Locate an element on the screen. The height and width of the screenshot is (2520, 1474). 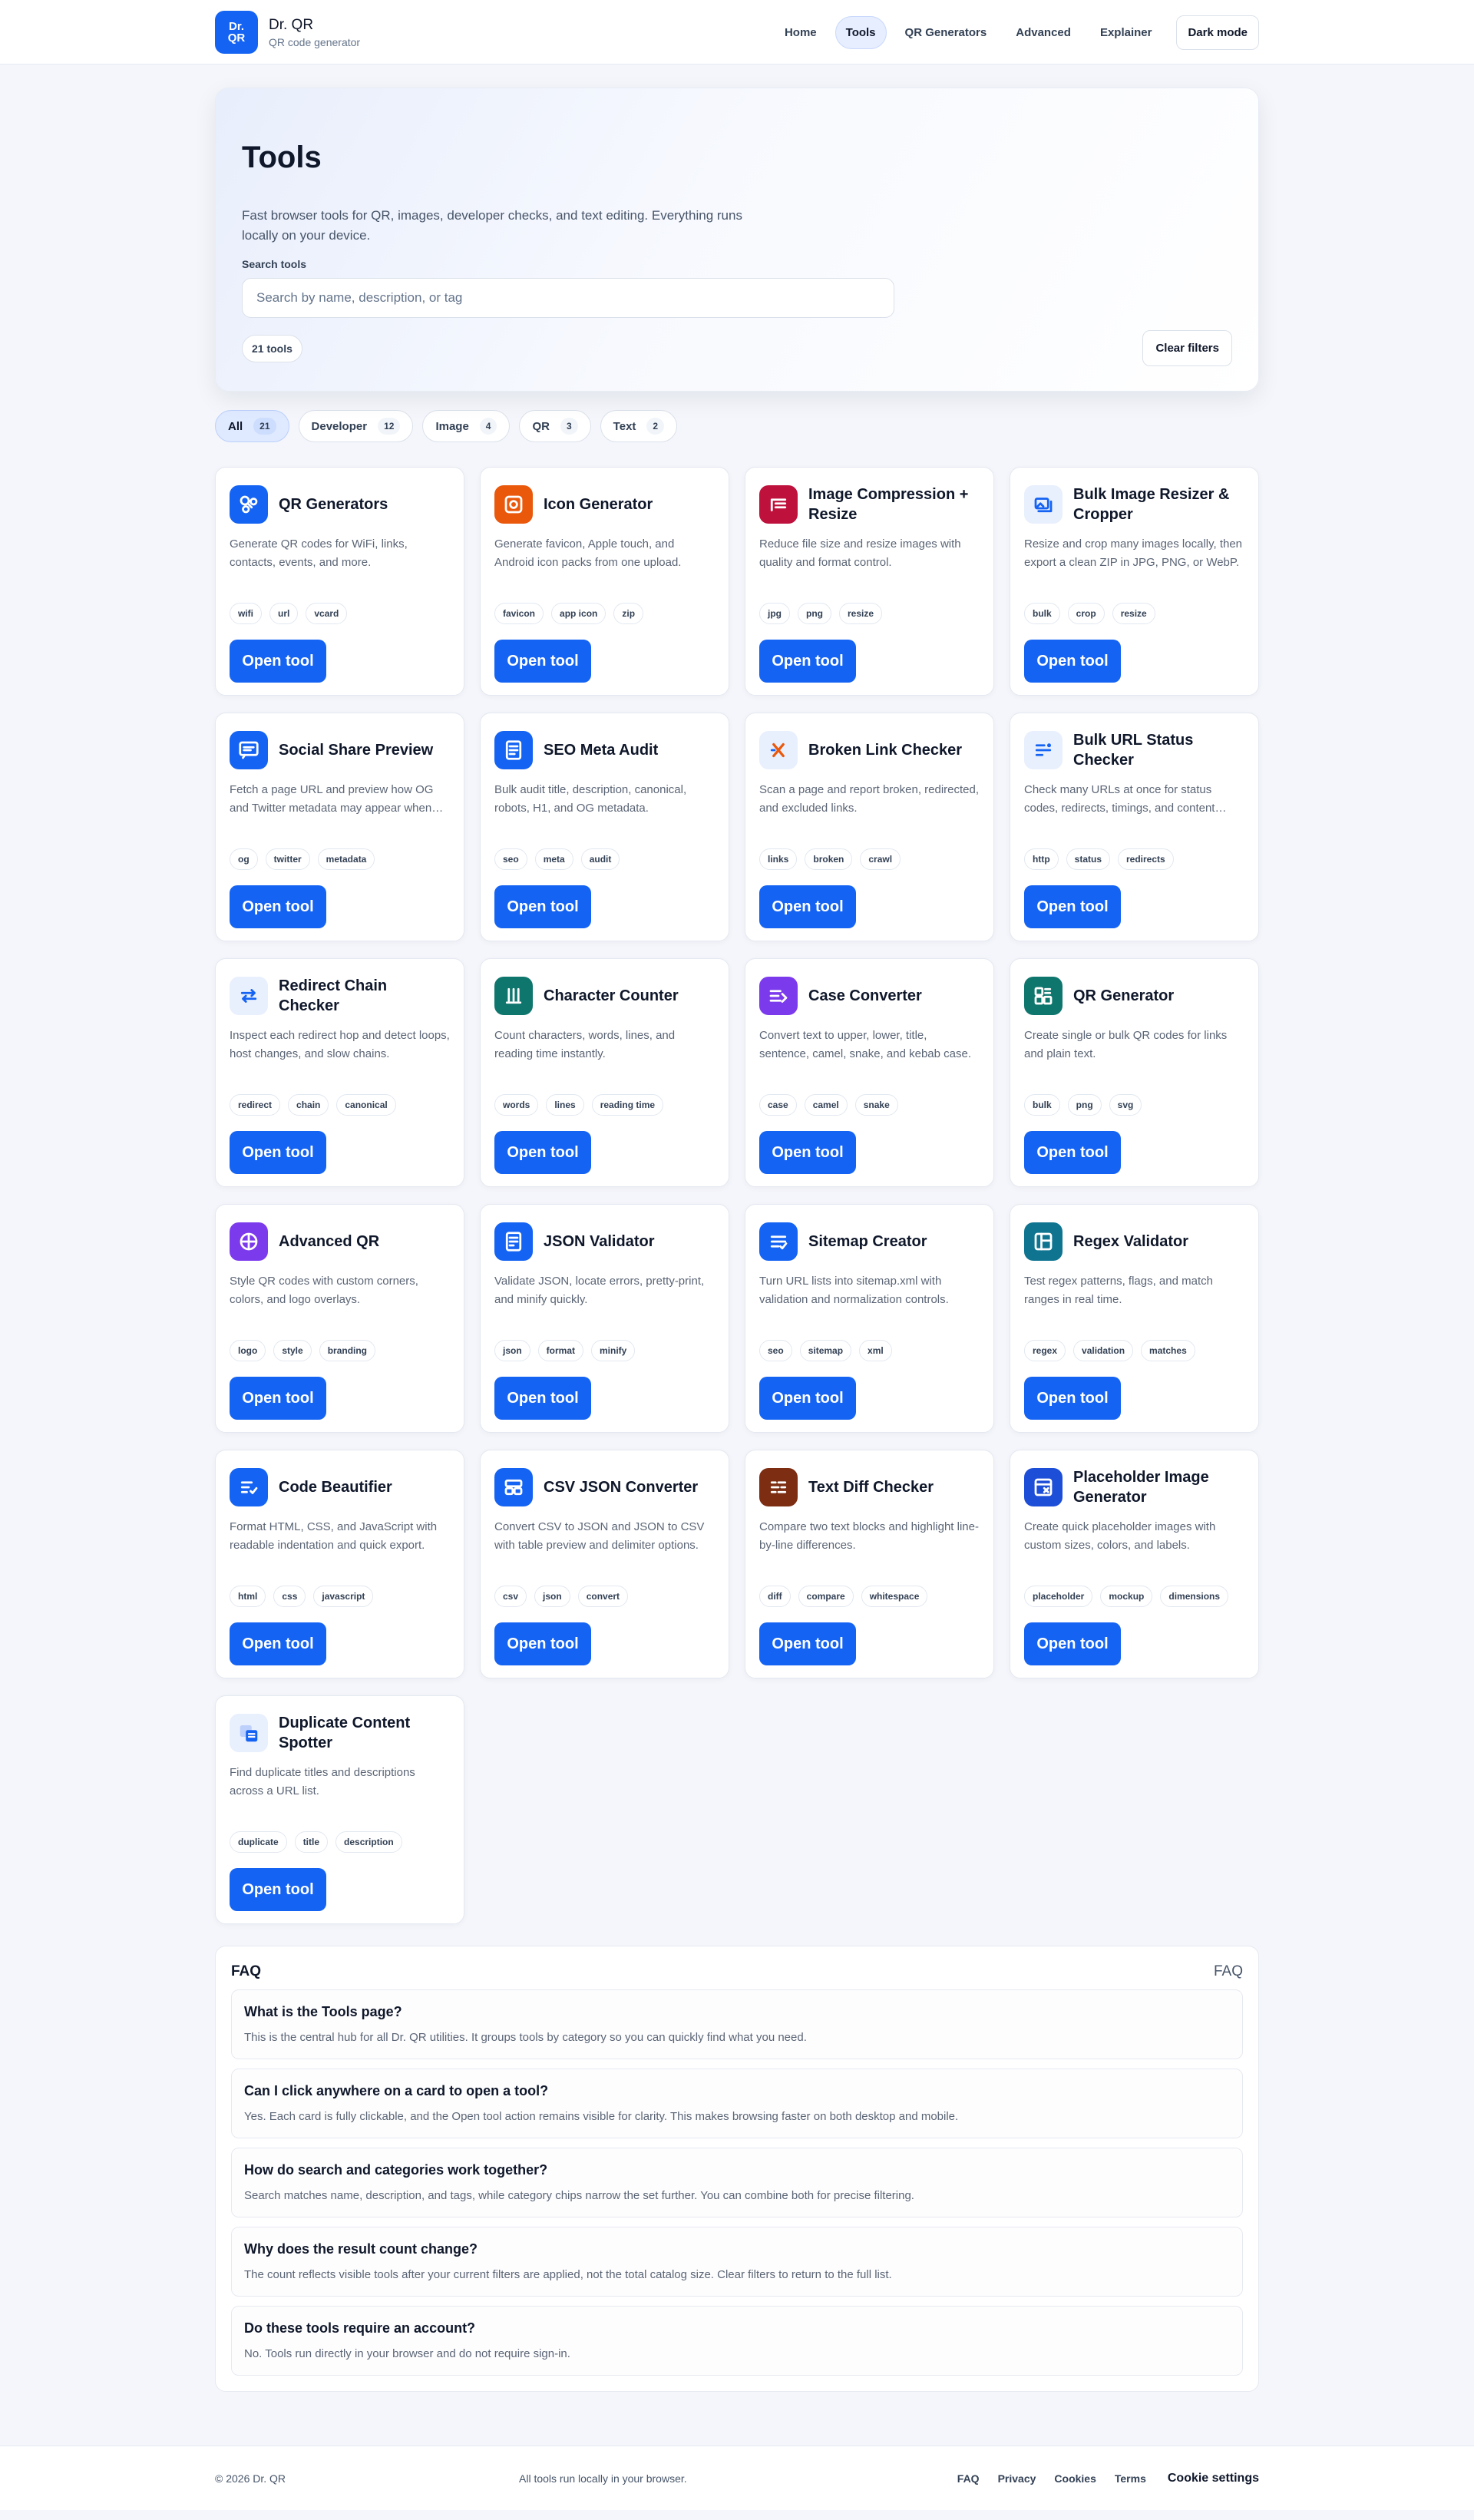
nav-link-explainer: Explainer is located at coordinates (1126, 33).